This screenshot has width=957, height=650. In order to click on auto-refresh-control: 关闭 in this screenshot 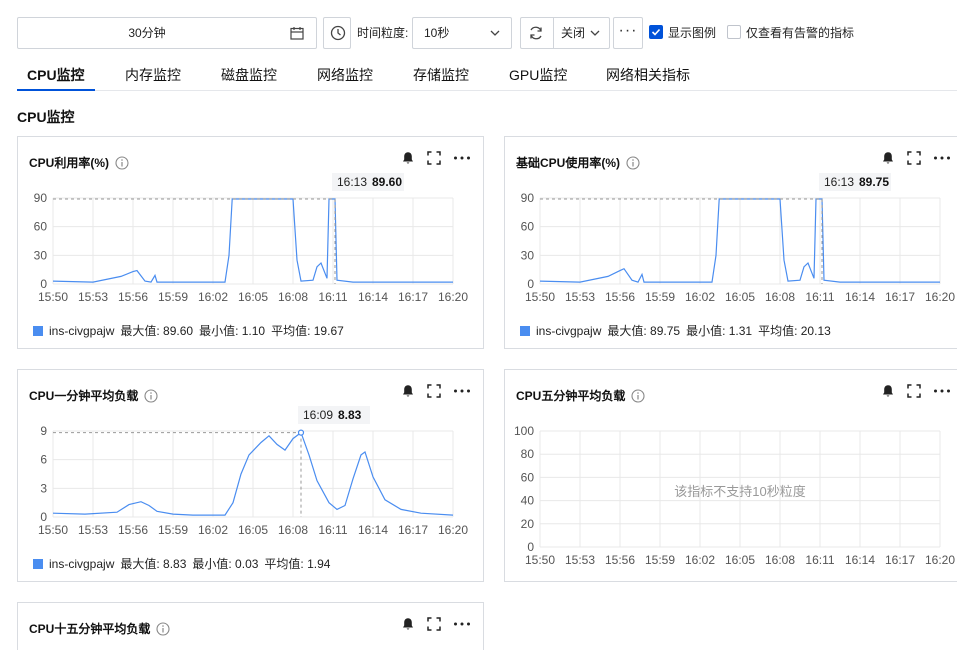, I will do `click(565, 33)`.